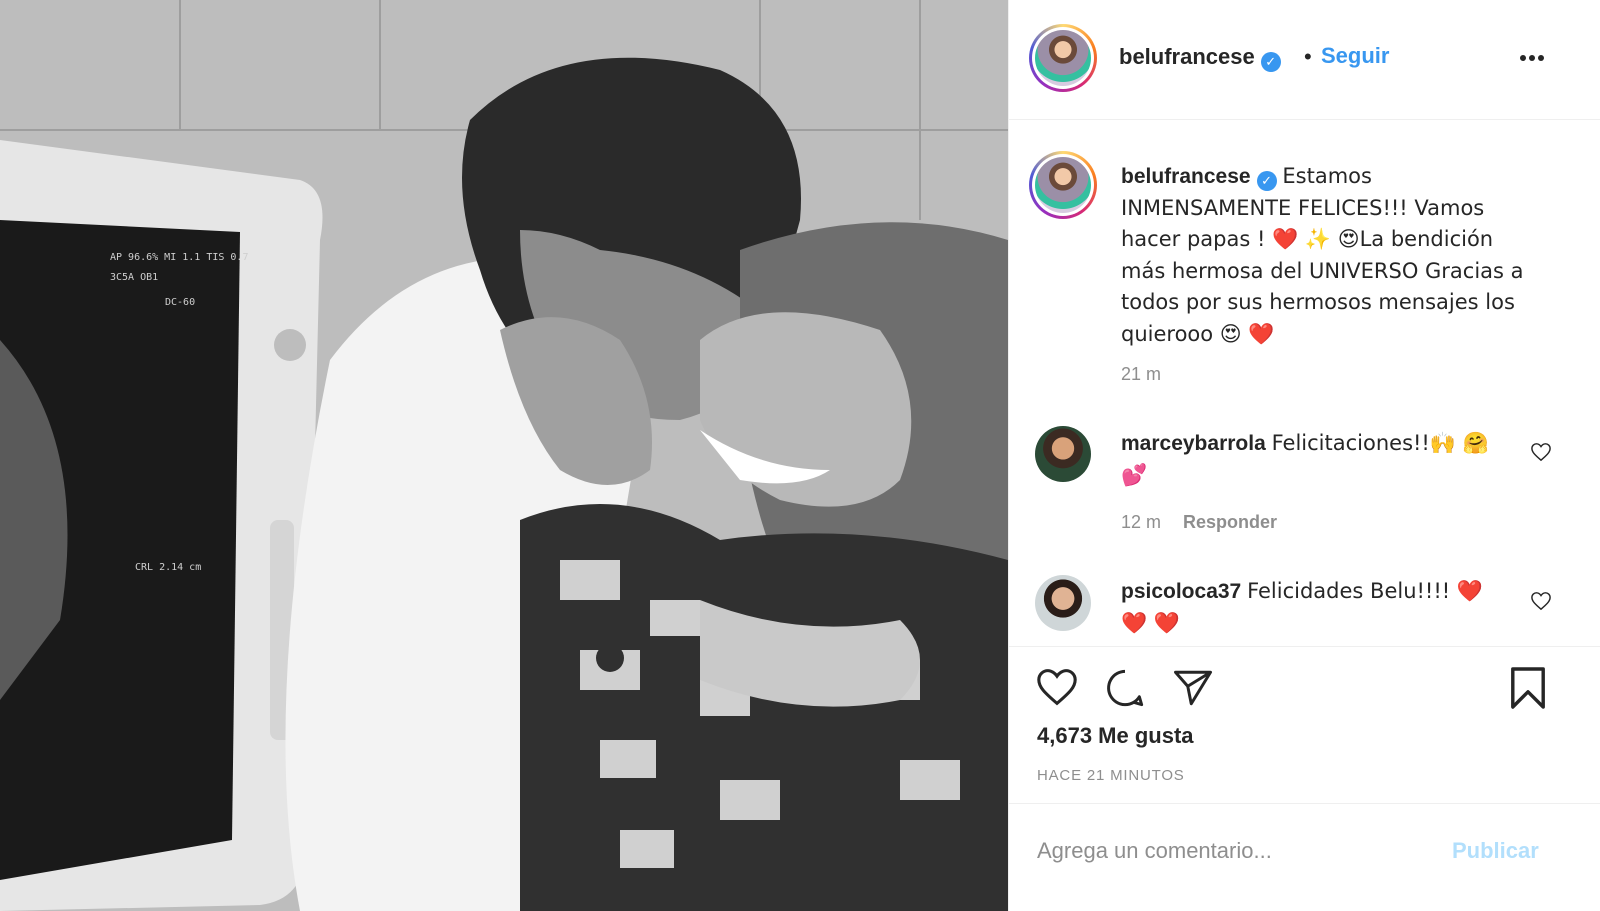 This screenshot has height=911, width=1600. Describe the element at coordinates (1237, 851) in the screenshot. I see `comment-input` at that location.